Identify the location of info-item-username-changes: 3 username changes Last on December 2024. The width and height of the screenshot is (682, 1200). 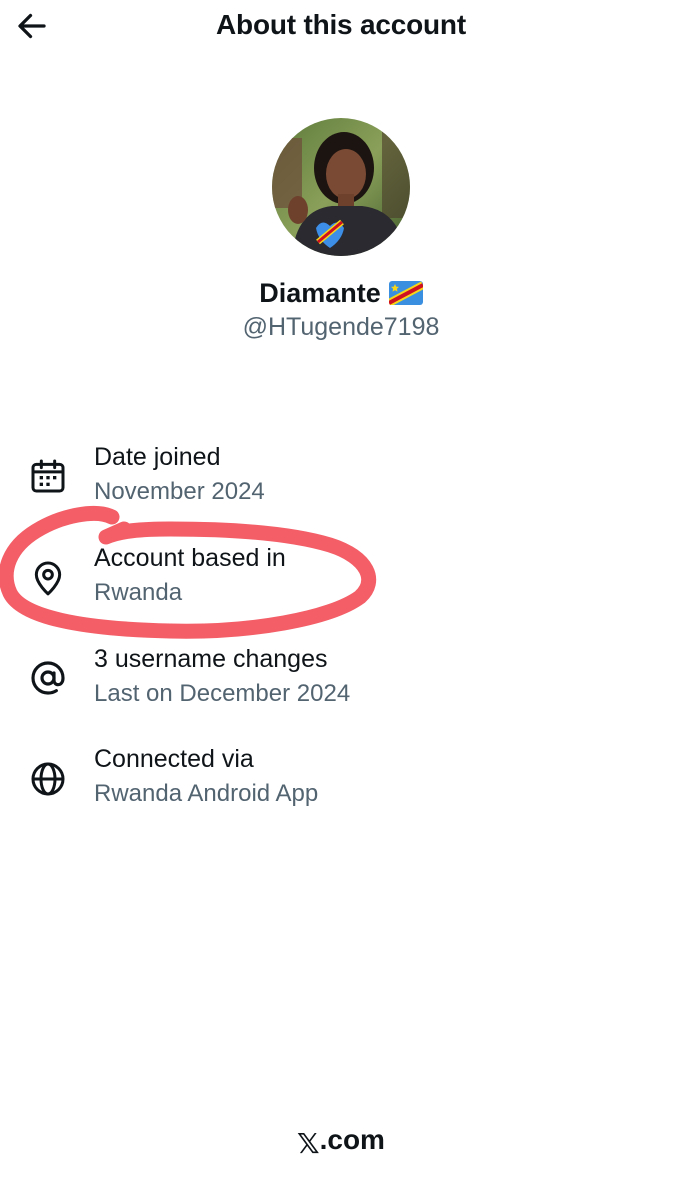
(341, 690).